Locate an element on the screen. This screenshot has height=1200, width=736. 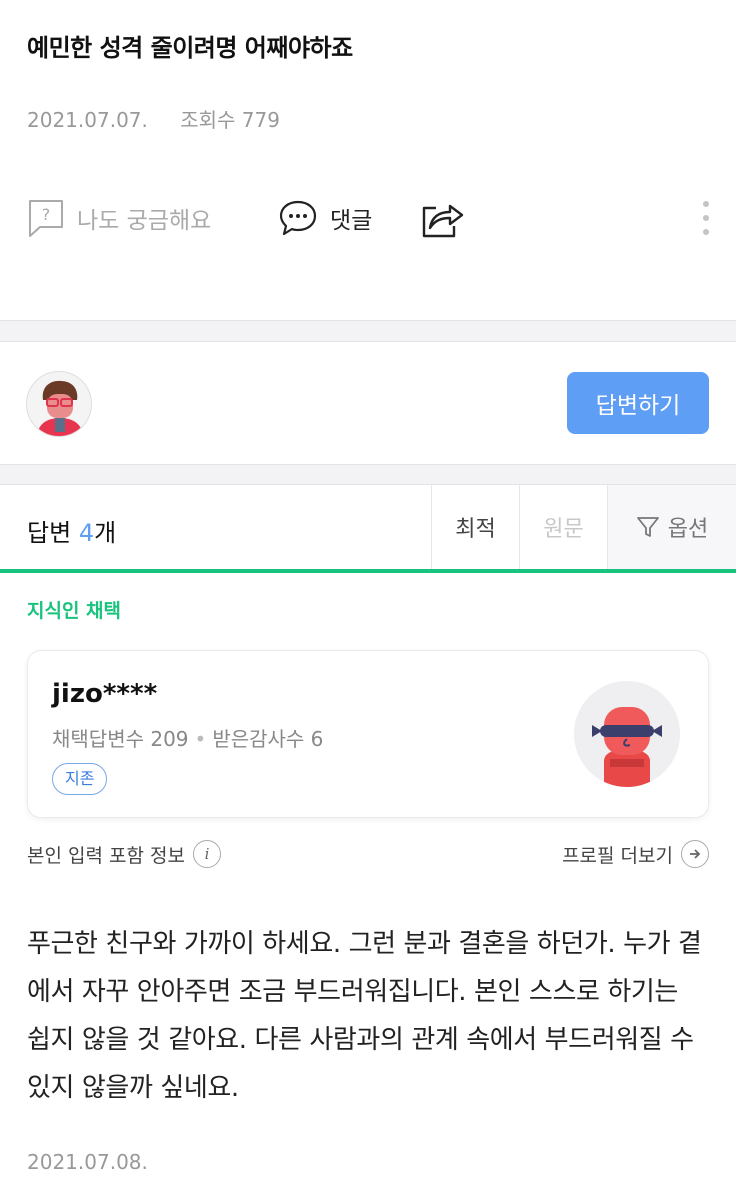
question-date: 2021.07.07. is located at coordinates (87, 120).